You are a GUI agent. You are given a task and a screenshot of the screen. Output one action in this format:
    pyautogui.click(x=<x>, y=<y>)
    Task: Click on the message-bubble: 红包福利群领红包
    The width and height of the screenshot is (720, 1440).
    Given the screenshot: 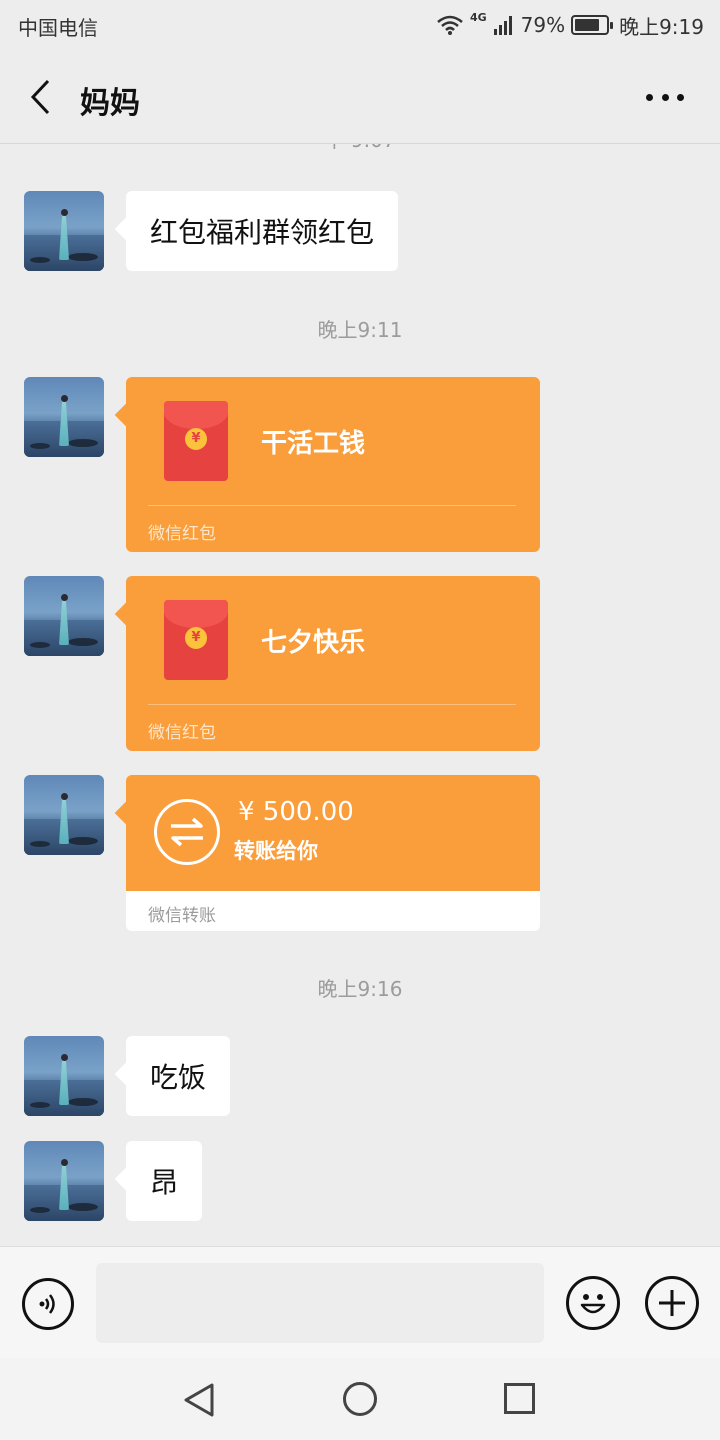 What is the action you would take?
    pyautogui.click(x=262, y=231)
    